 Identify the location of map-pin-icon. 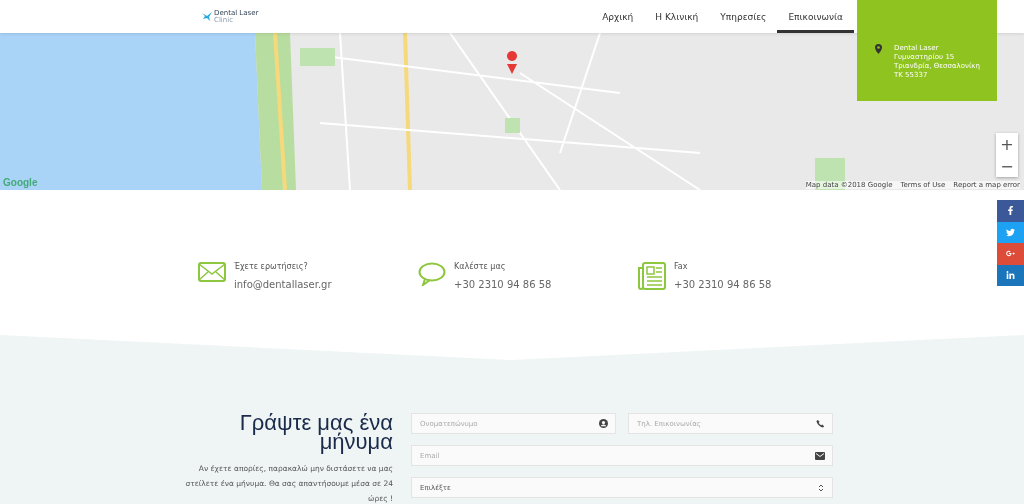
(878, 49).